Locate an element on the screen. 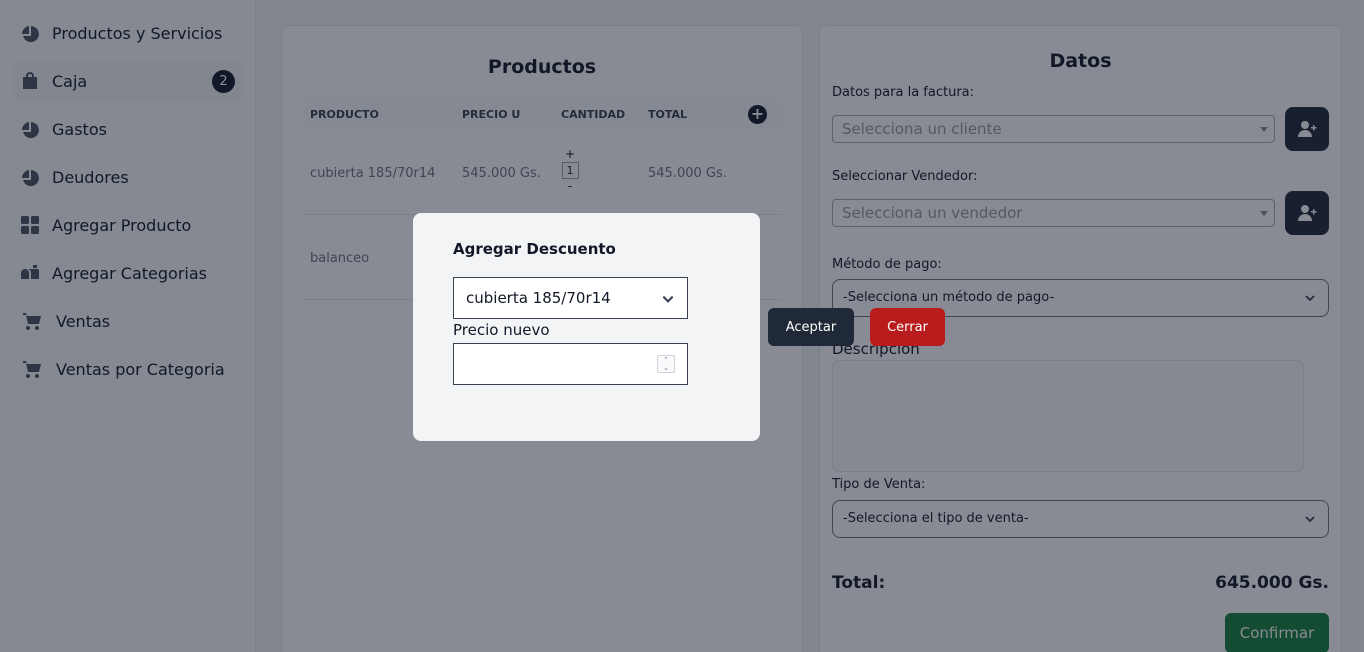  close-button: Cerrar is located at coordinates (907, 327).